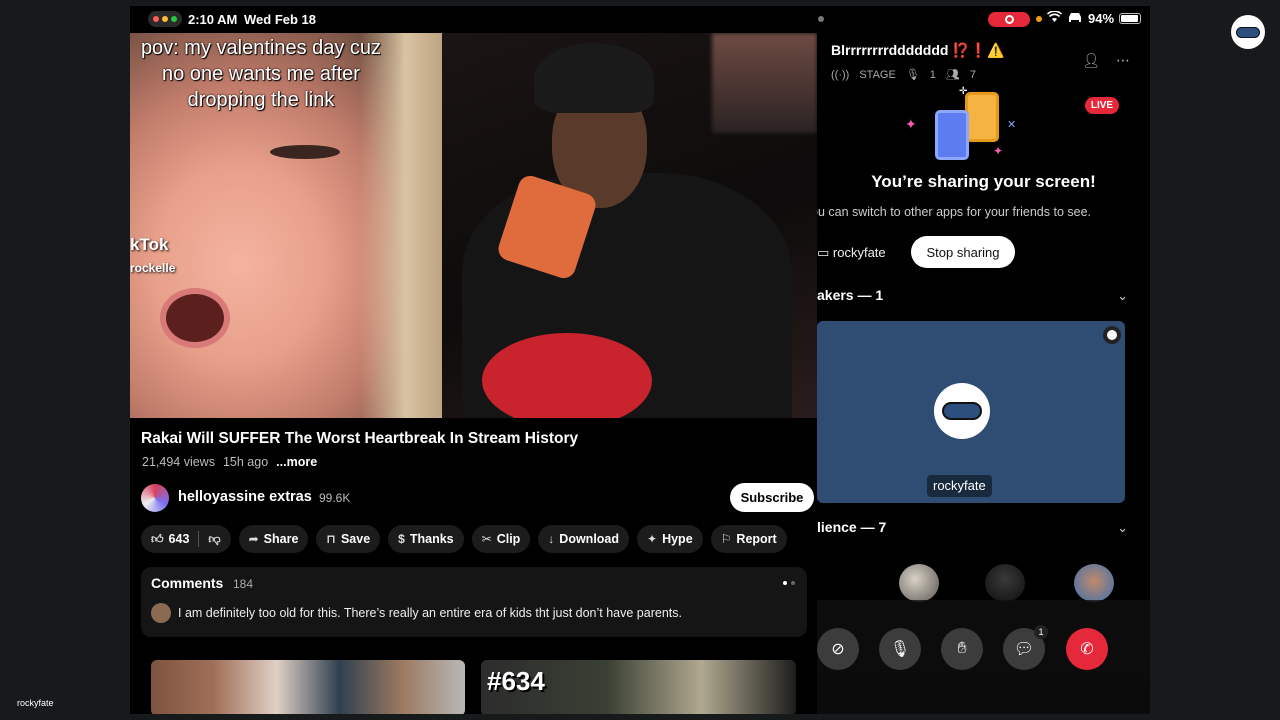  I want to click on hype-icon: ✦, so click(652, 539).